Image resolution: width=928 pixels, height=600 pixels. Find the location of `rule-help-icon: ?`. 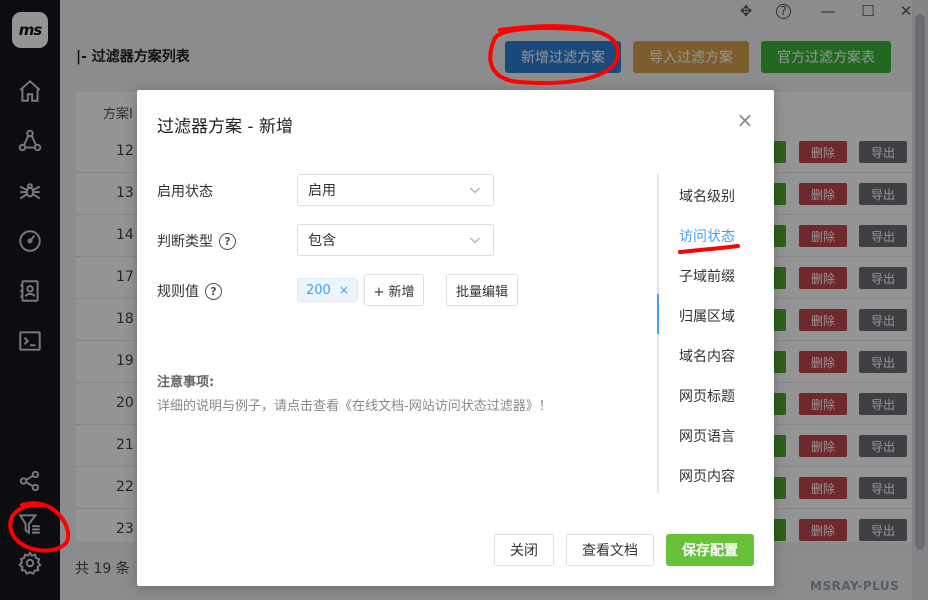

rule-help-icon: ? is located at coordinates (213, 291).